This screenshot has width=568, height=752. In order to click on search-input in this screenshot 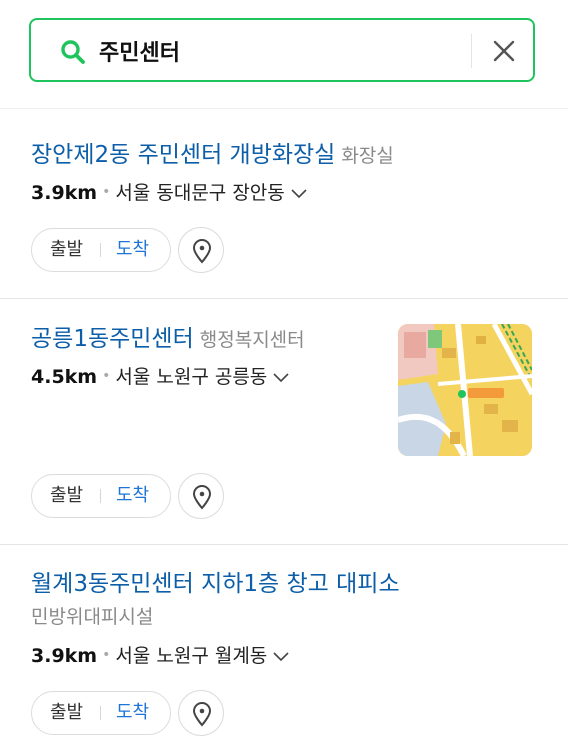, I will do `click(279, 51)`.